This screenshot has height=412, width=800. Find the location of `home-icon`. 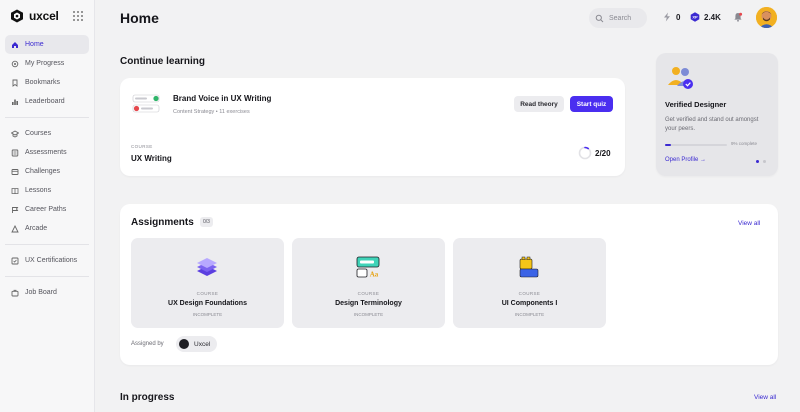

home-icon is located at coordinates (15, 44).